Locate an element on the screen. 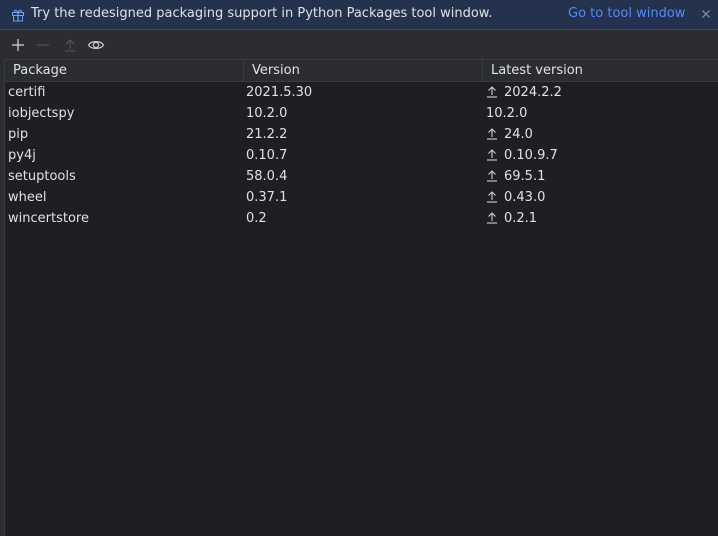  latest-version-label: 24.0 is located at coordinates (518, 134).